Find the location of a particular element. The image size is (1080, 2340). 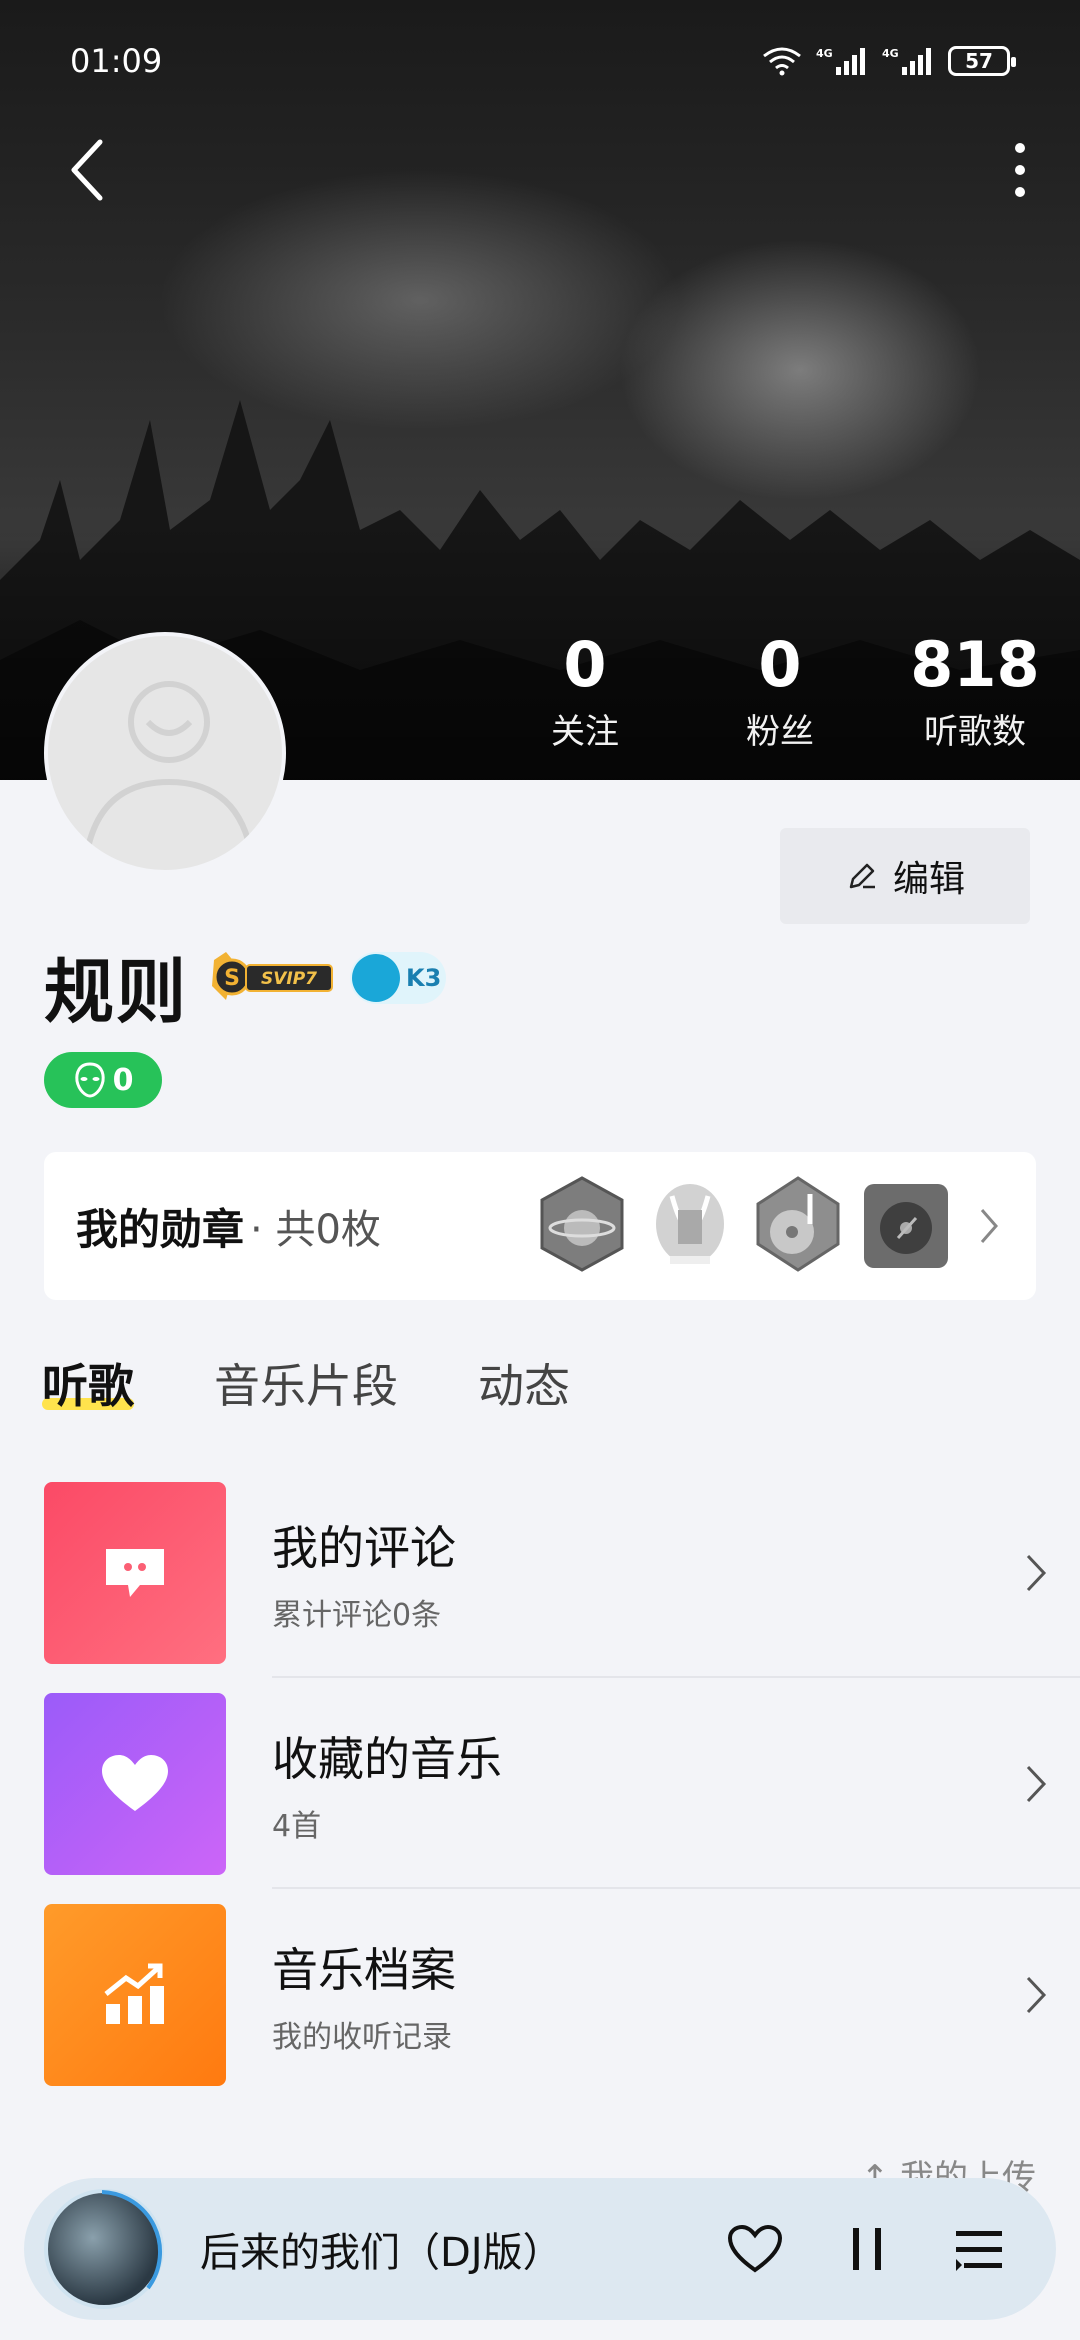

status-bar: 01:09 4G 4G 57 is located at coordinates (543, 61).